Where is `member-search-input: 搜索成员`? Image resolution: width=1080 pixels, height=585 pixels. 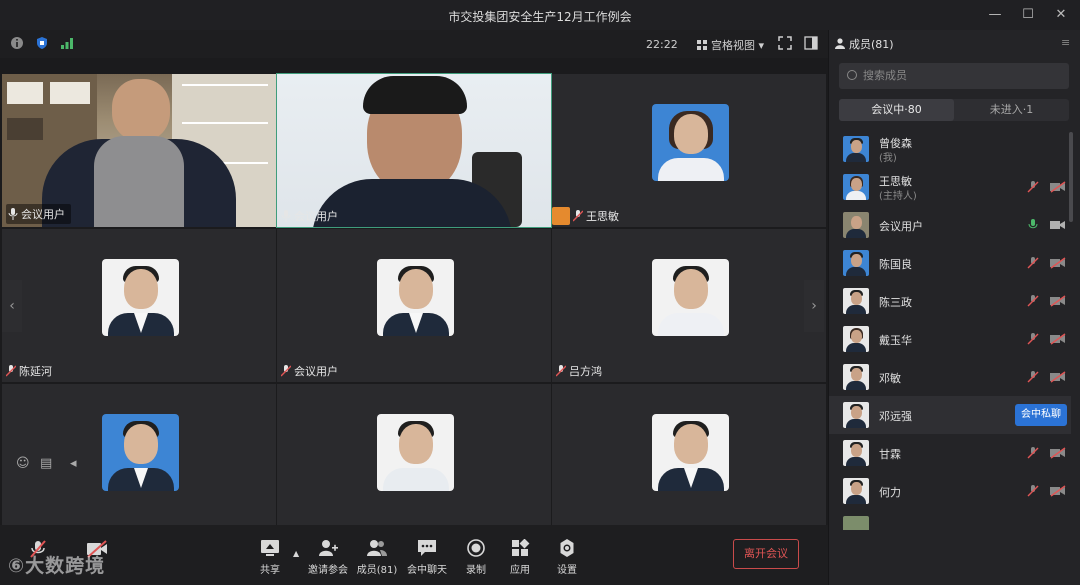 member-search-input: 搜索成员 is located at coordinates (954, 76).